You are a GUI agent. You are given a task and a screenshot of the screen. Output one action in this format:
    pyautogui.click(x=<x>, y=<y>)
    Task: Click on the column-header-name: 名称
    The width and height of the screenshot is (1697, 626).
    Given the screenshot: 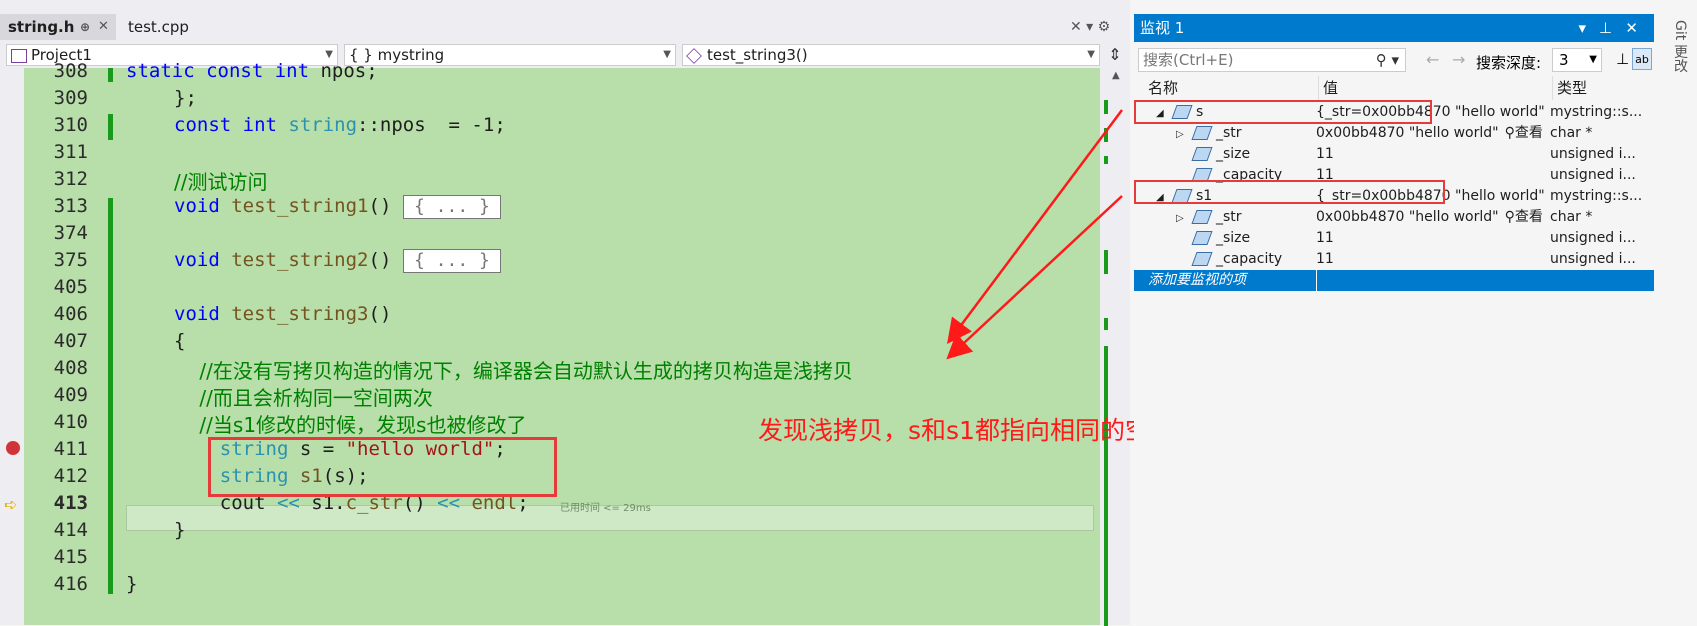 What is the action you would take?
    pyautogui.click(x=1163, y=88)
    